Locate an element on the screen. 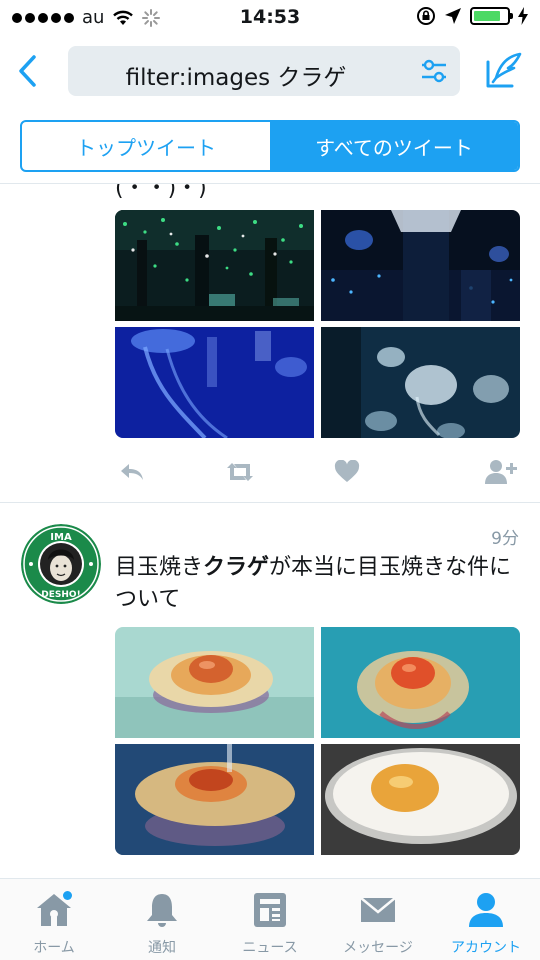 Image resolution: width=540 pixels, height=960 pixels. news-icon is located at coordinates (270, 910).